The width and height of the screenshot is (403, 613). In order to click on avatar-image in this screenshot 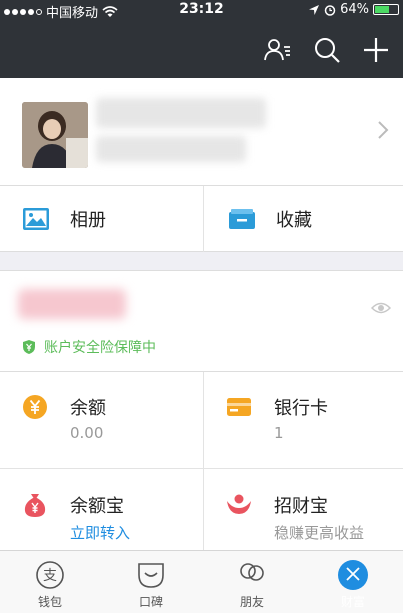, I will do `click(55, 135)`.